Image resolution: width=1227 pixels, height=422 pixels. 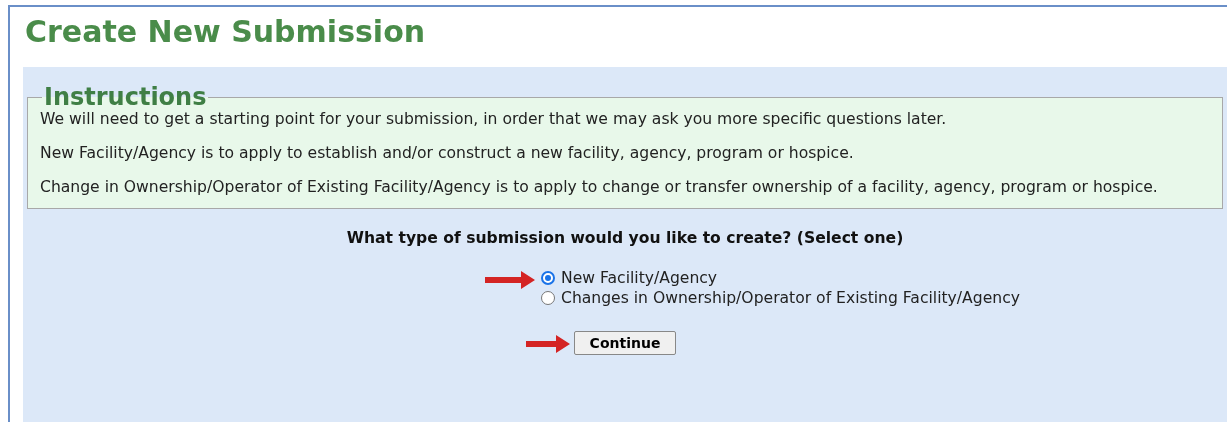 I want to click on instruction-text: Change in Ownership/Operator of Existing Facility/Agency is to apply to change or transfer ownership of a facility, agency, program or hospice., so click(x=599, y=187).